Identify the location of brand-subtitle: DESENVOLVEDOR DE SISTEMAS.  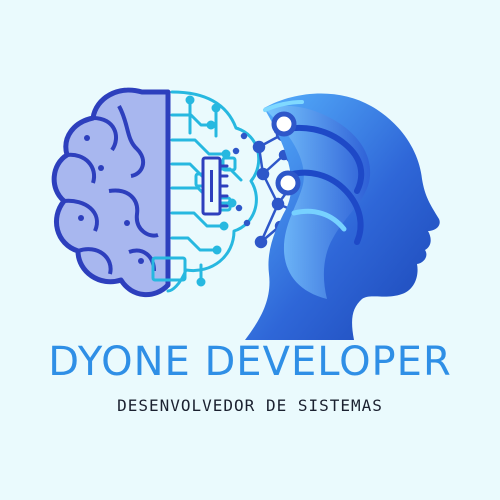
(250, 405).